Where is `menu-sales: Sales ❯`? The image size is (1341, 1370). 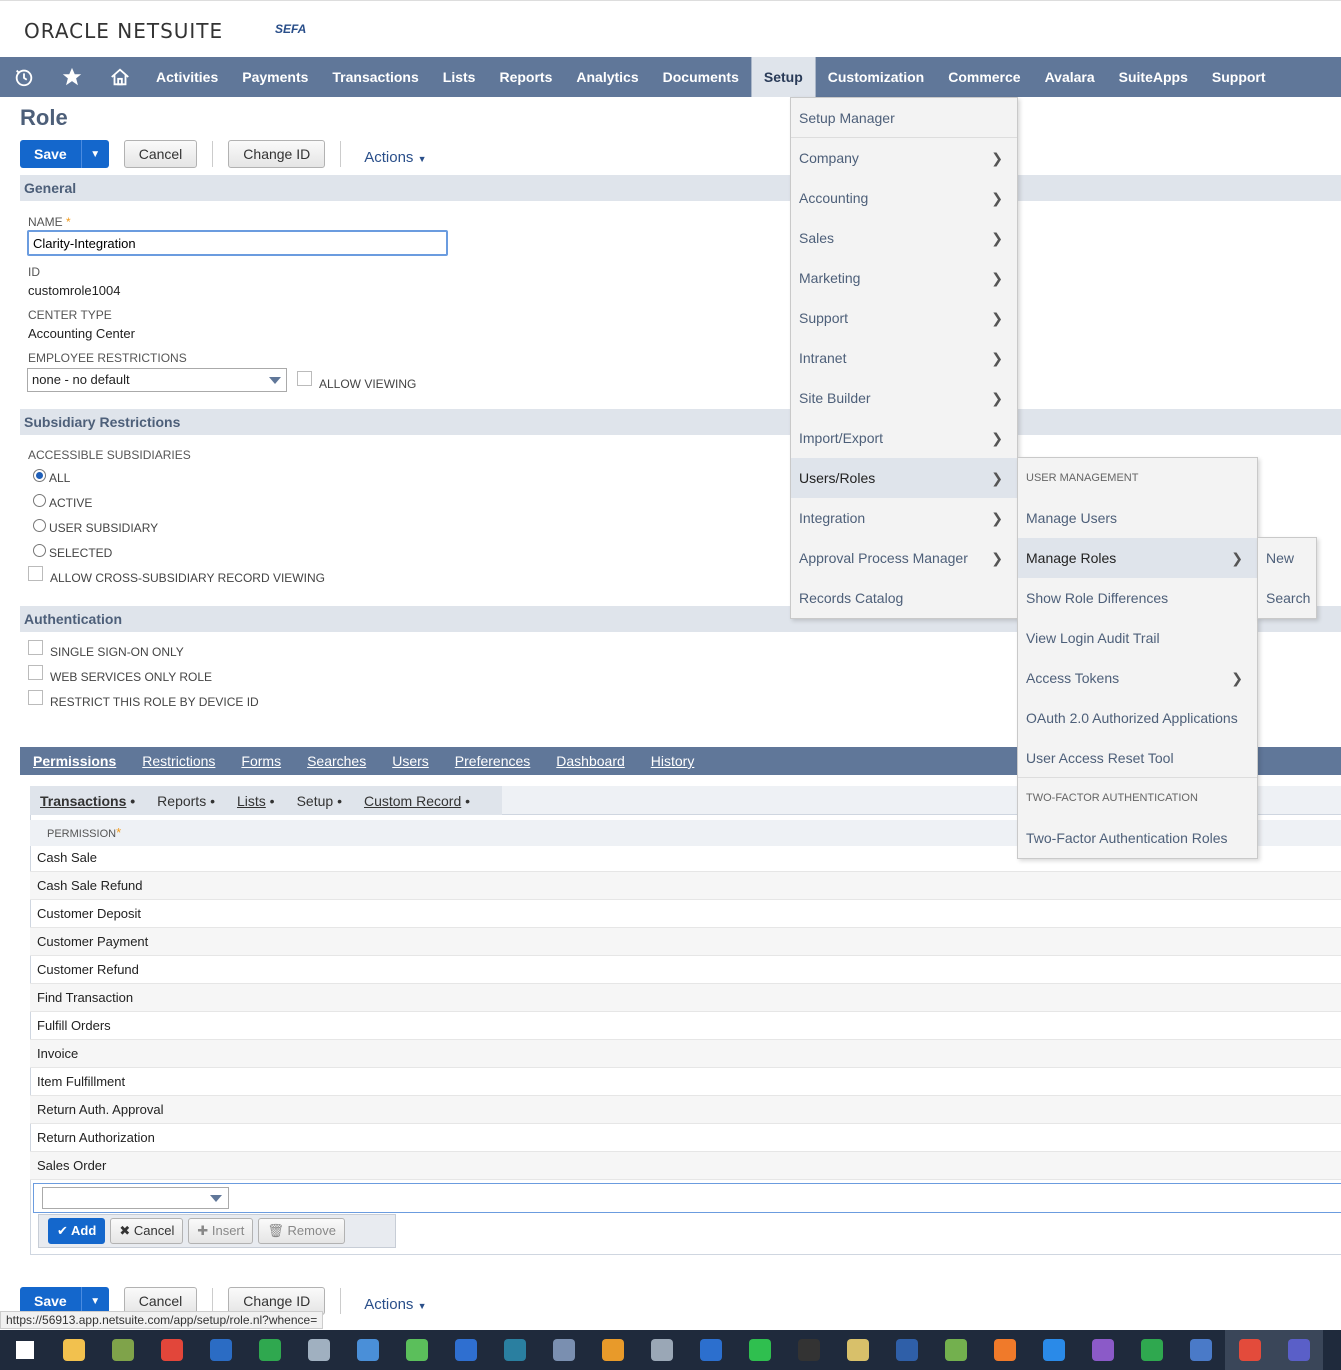
menu-sales: Sales ❯ is located at coordinates (904, 238).